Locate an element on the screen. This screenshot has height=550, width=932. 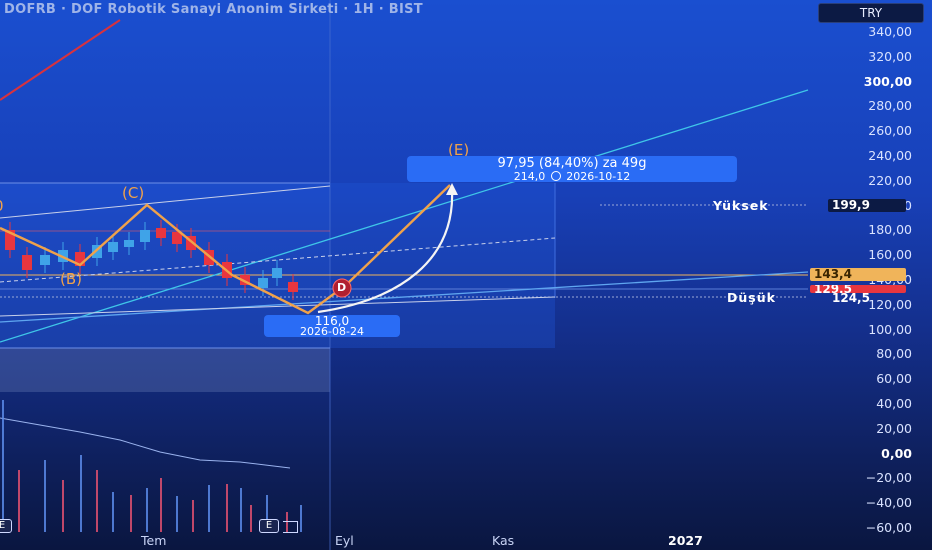
long-term-trend-line is located at coordinates (60, 60).